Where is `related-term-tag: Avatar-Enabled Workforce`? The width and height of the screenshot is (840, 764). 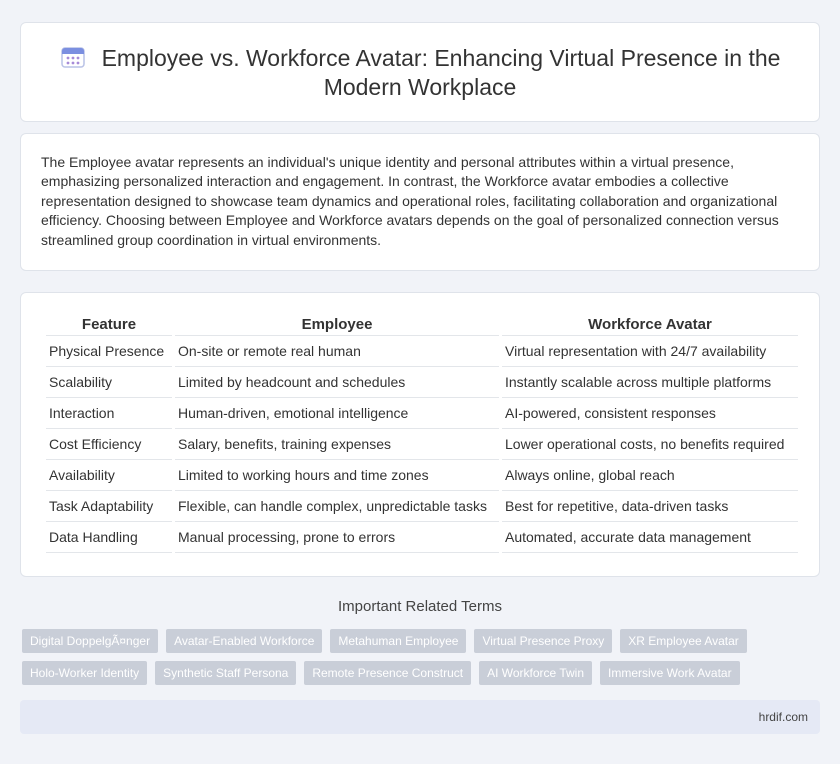
related-term-tag: Avatar-Enabled Workforce is located at coordinates (244, 641).